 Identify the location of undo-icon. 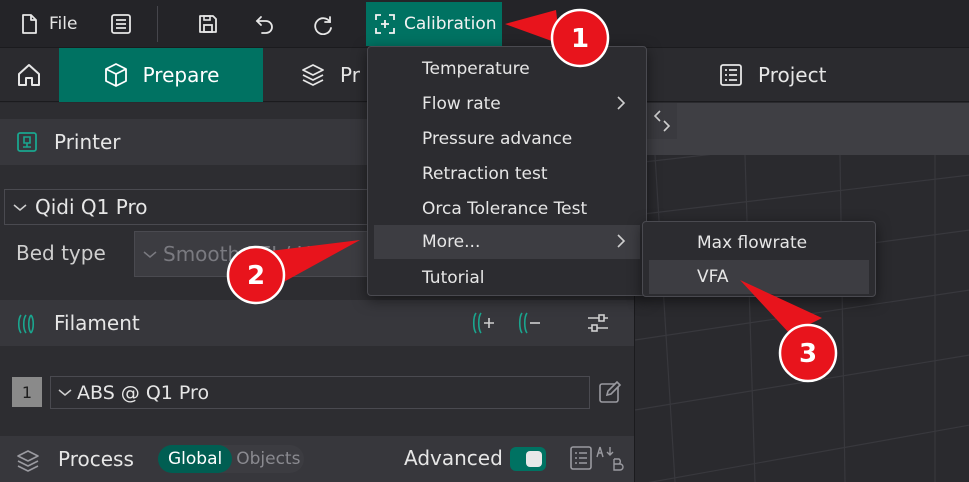
(264, 25).